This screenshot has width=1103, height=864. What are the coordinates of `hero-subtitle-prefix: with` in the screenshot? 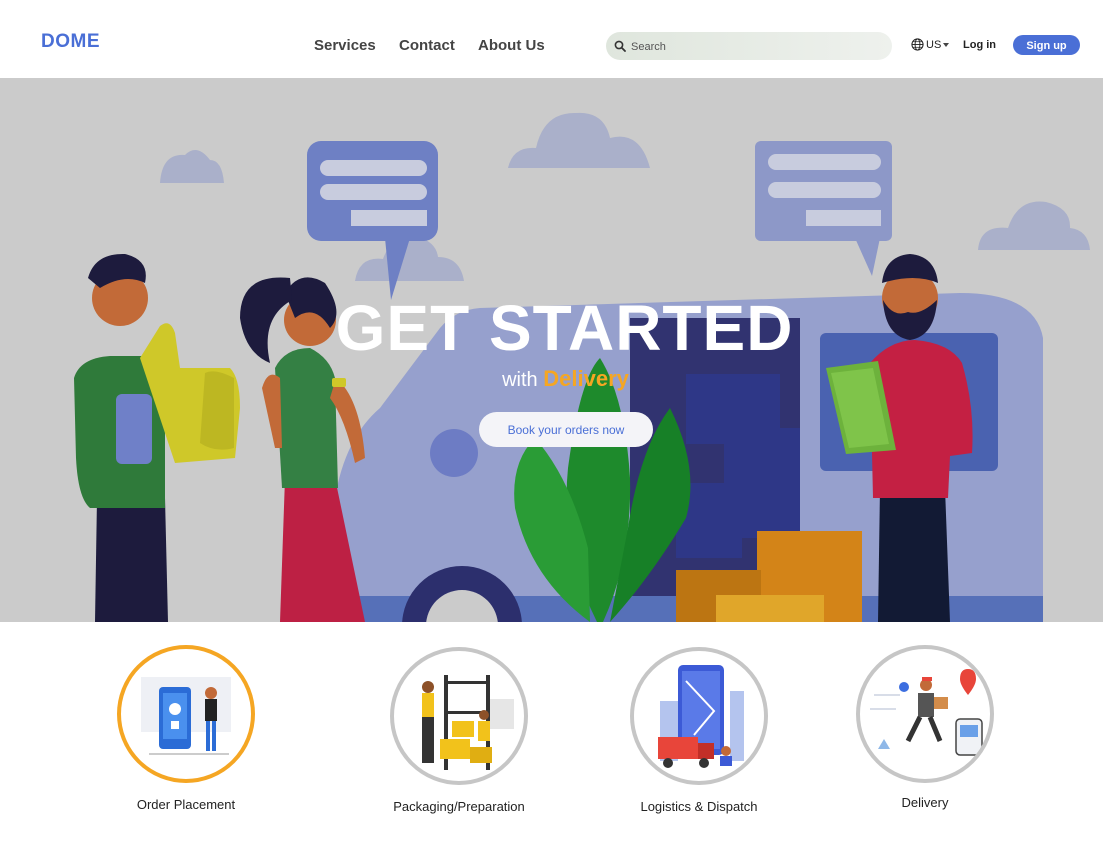 It's located at (520, 380).